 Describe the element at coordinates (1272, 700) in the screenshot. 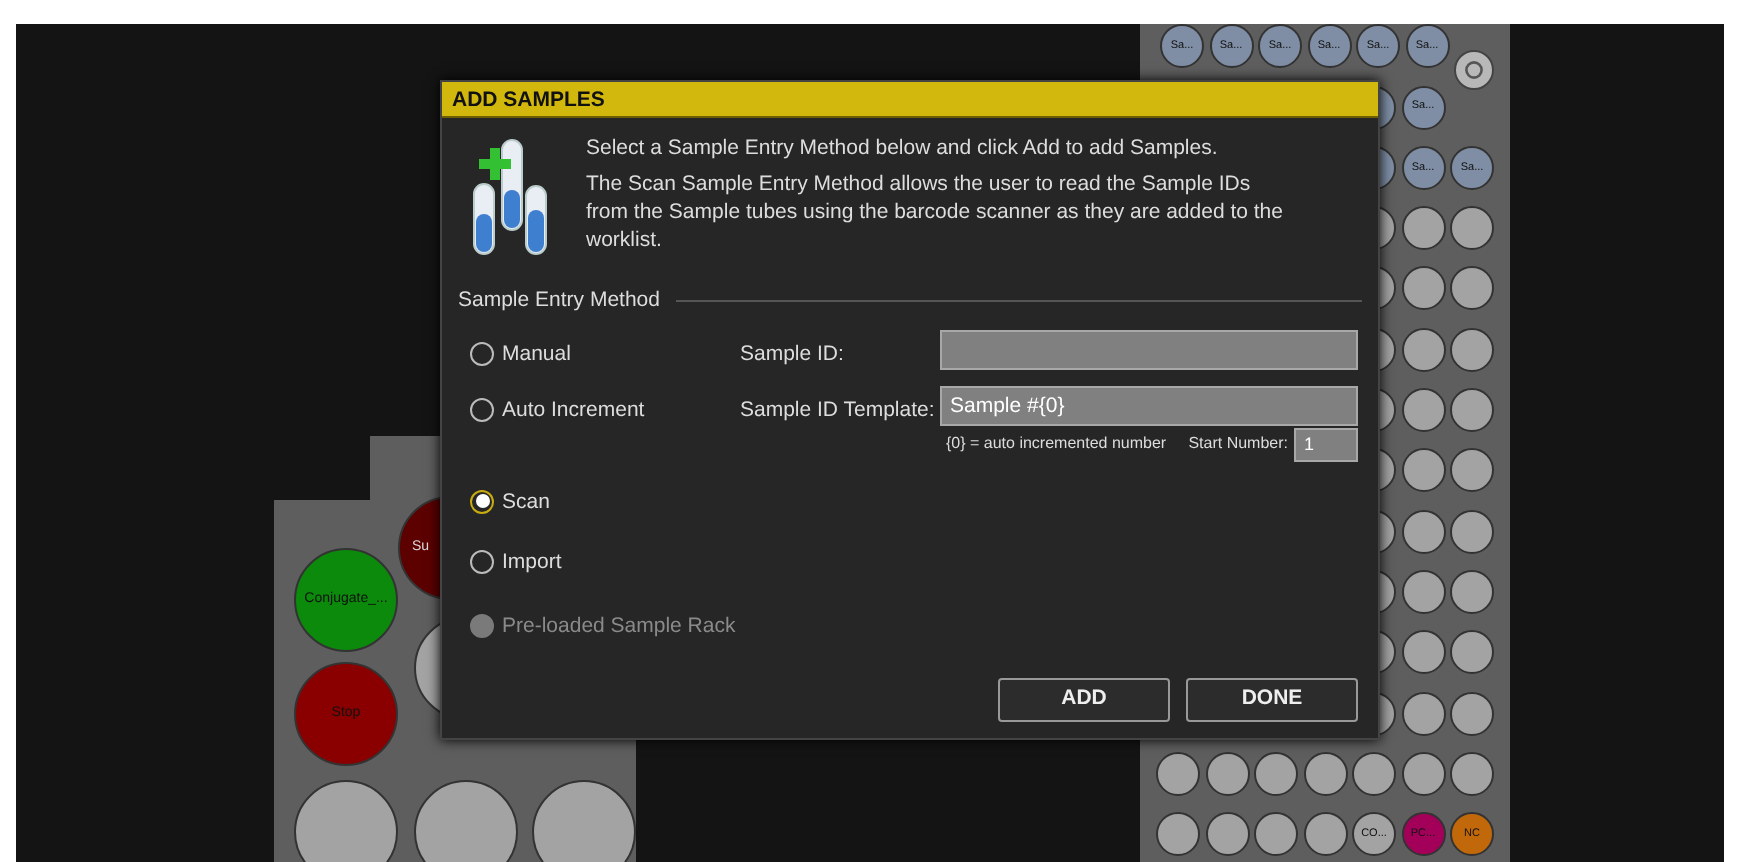

I see `dialog-button: DONE` at that location.